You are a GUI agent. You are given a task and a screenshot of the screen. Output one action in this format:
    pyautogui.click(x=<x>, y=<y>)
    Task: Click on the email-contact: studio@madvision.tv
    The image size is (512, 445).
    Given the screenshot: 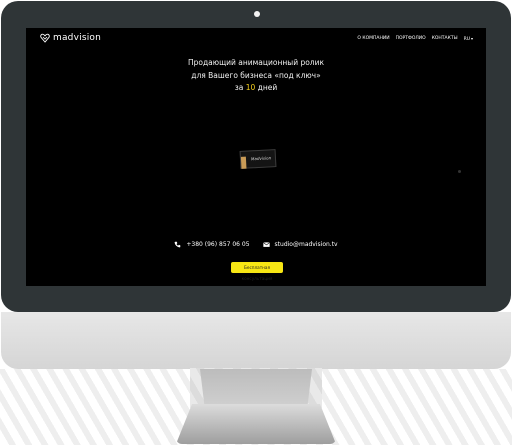 What is the action you would take?
    pyautogui.click(x=300, y=244)
    